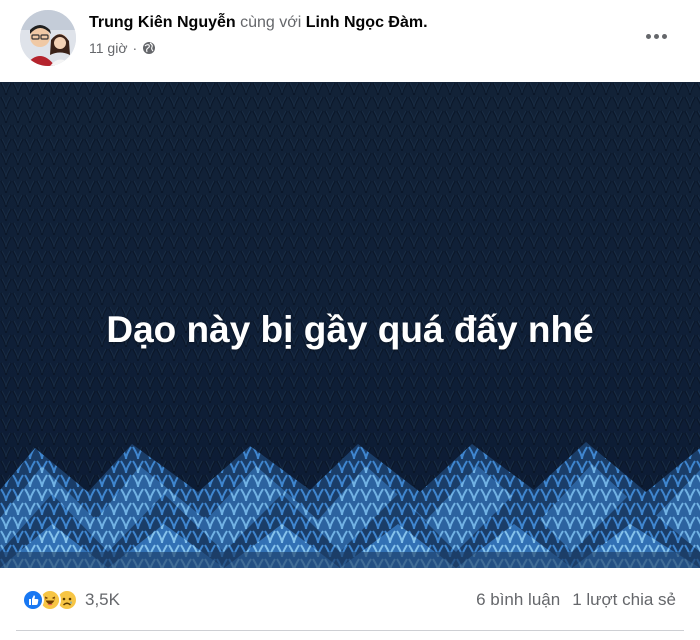 This screenshot has height=640, width=700. What do you see at coordinates (149, 48) in the screenshot?
I see `globe-icon` at bounding box center [149, 48].